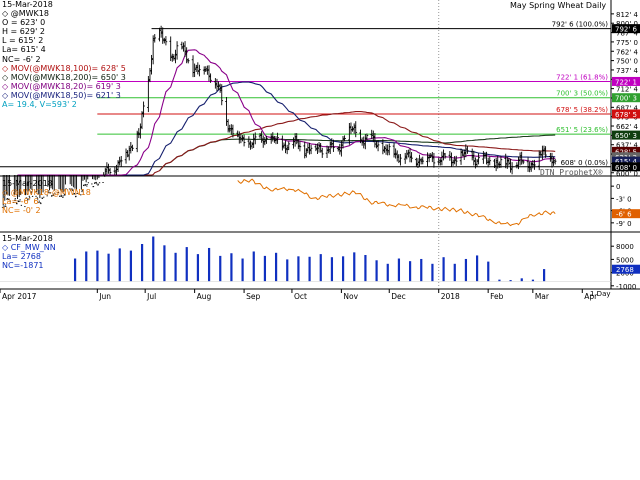 This screenshot has height=480, width=640. Describe the element at coordinates (29, 256) in the screenshot. I see `oi-legend-row: La= 2768` at that location.